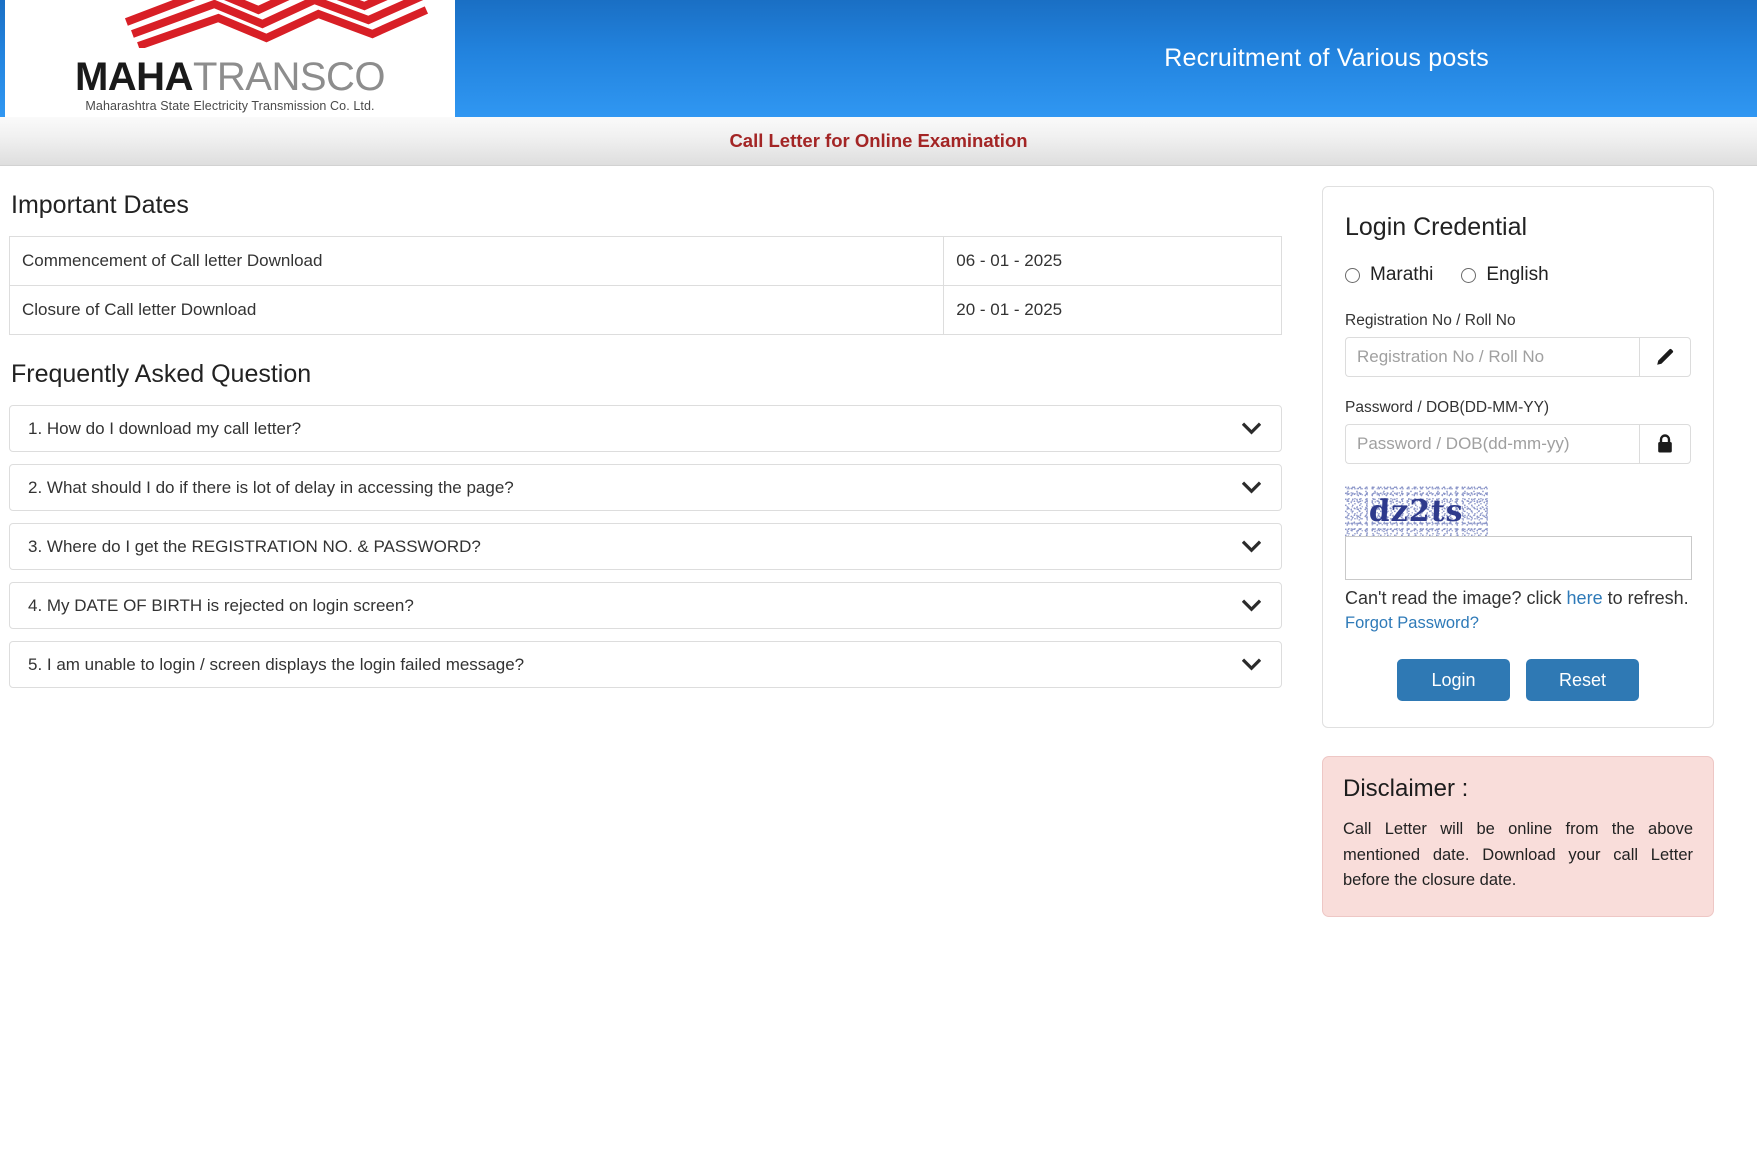  What do you see at coordinates (1518, 558) in the screenshot?
I see `captcha-input` at bounding box center [1518, 558].